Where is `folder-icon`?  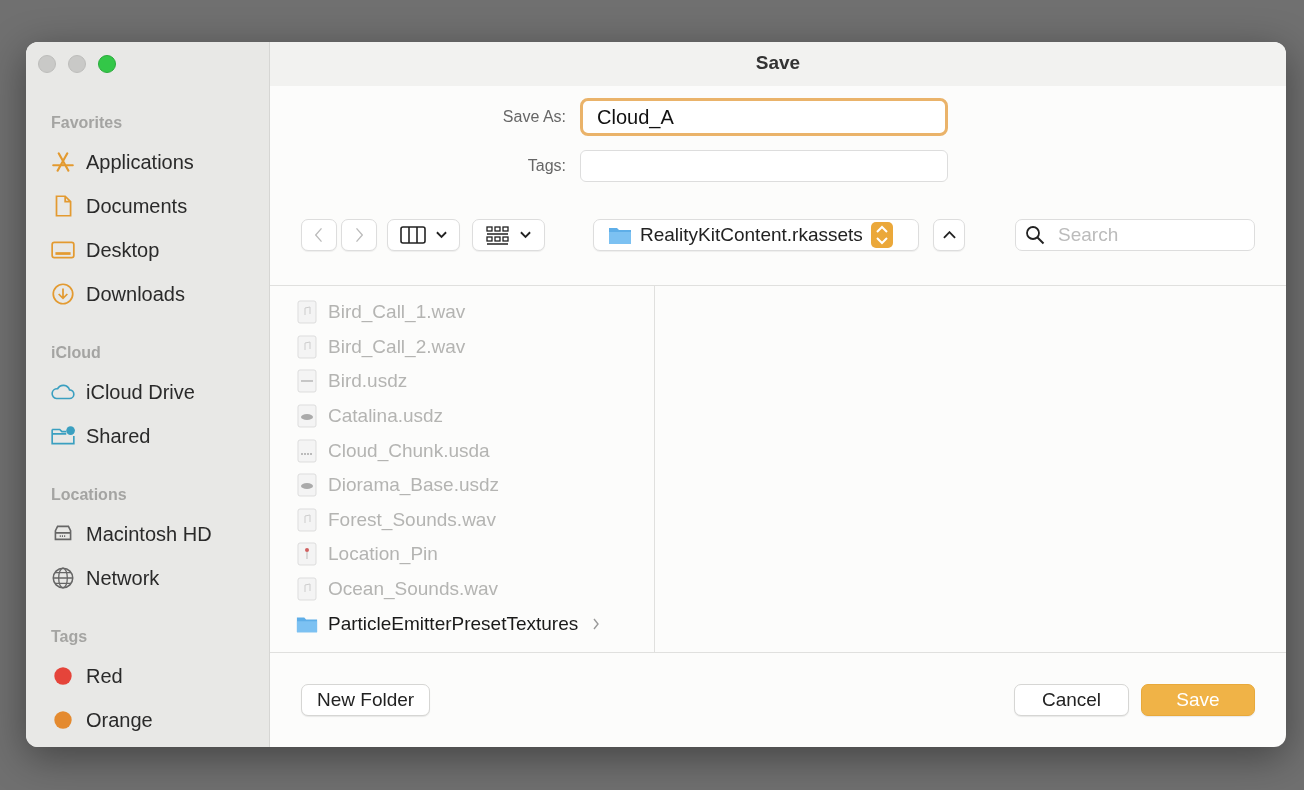 folder-icon is located at coordinates (620, 235).